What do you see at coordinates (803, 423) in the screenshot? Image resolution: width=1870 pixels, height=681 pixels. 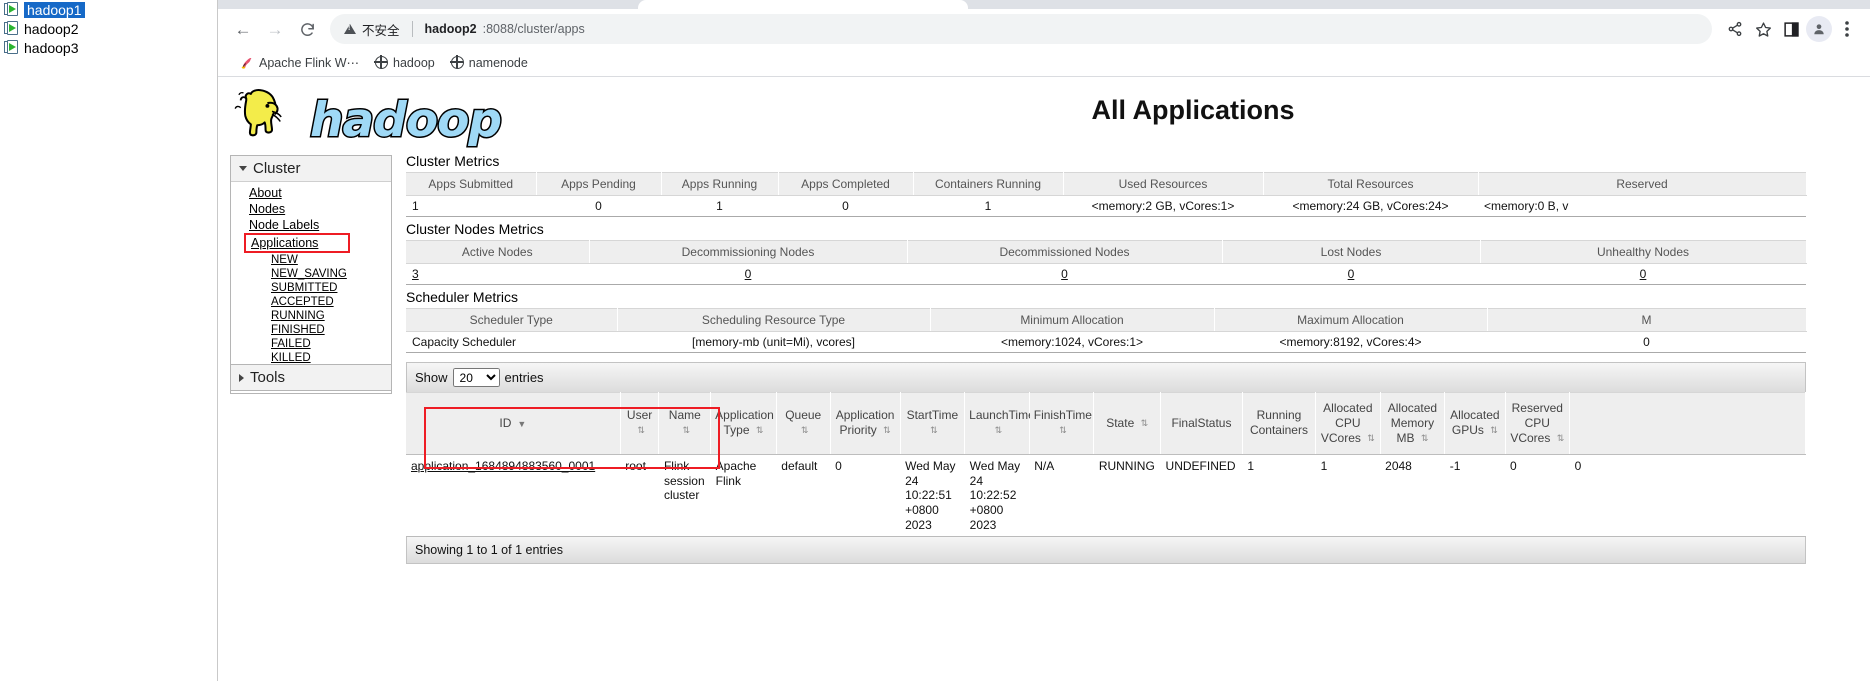 I see `col-queue: Queue ⇅` at bounding box center [803, 423].